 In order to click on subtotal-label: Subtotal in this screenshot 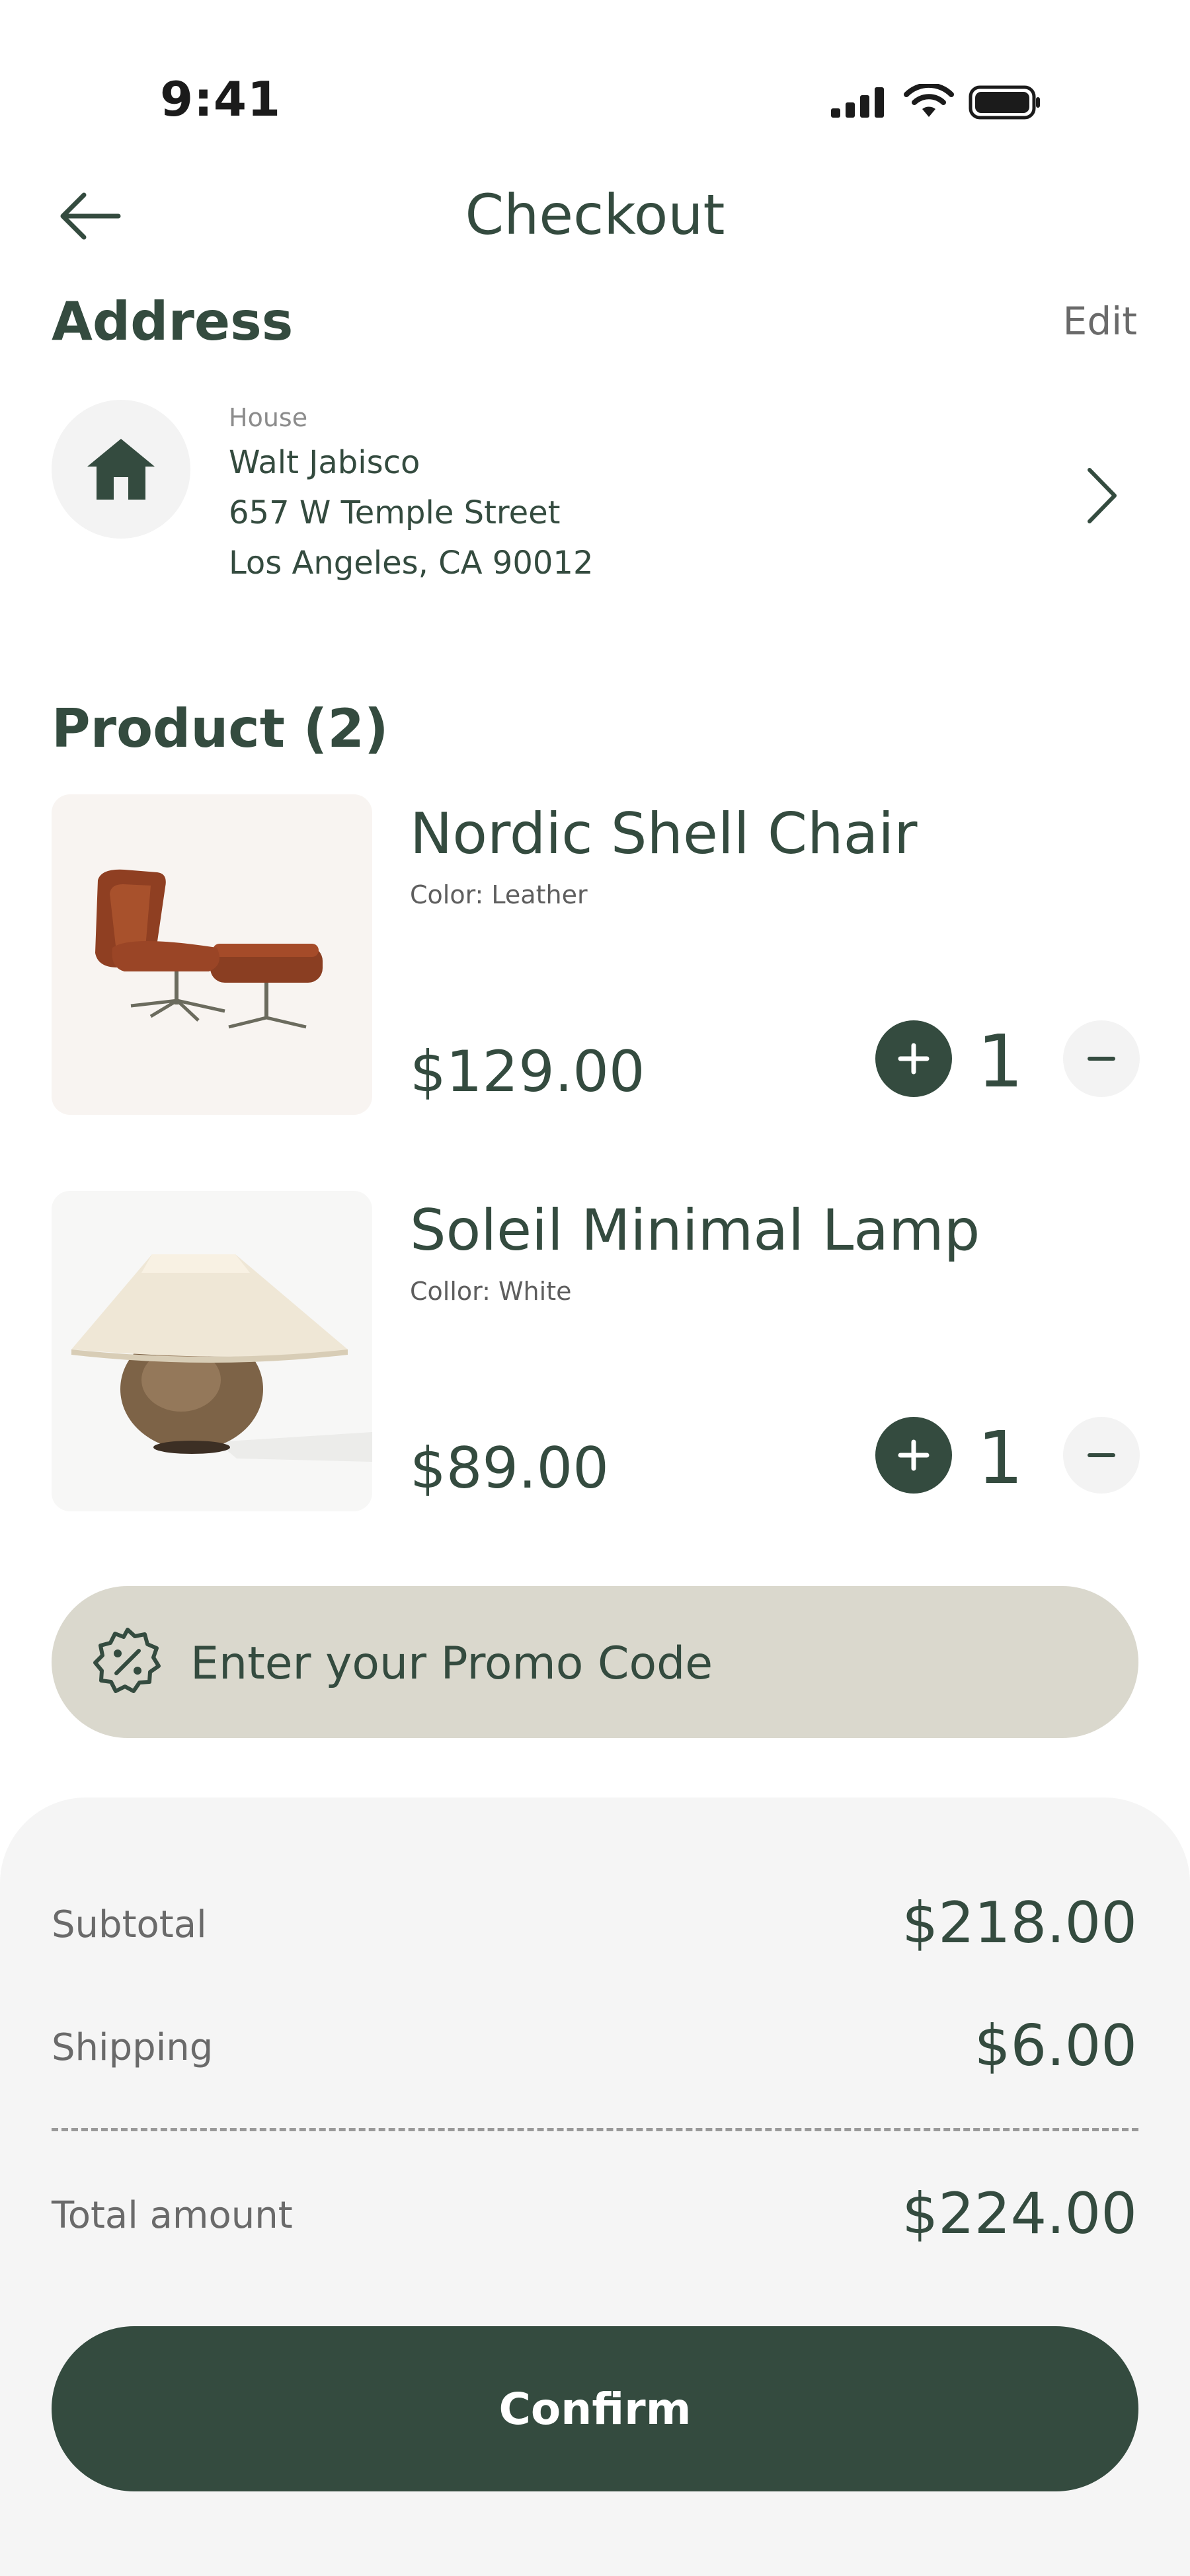, I will do `click(129, 1925)`.